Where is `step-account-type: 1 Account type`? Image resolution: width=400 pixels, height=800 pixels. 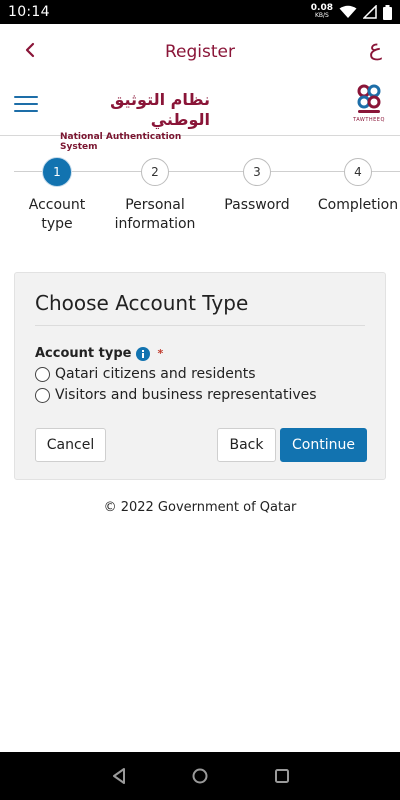
step-account-type: 1 Account type is located at coordinates (57, 196).